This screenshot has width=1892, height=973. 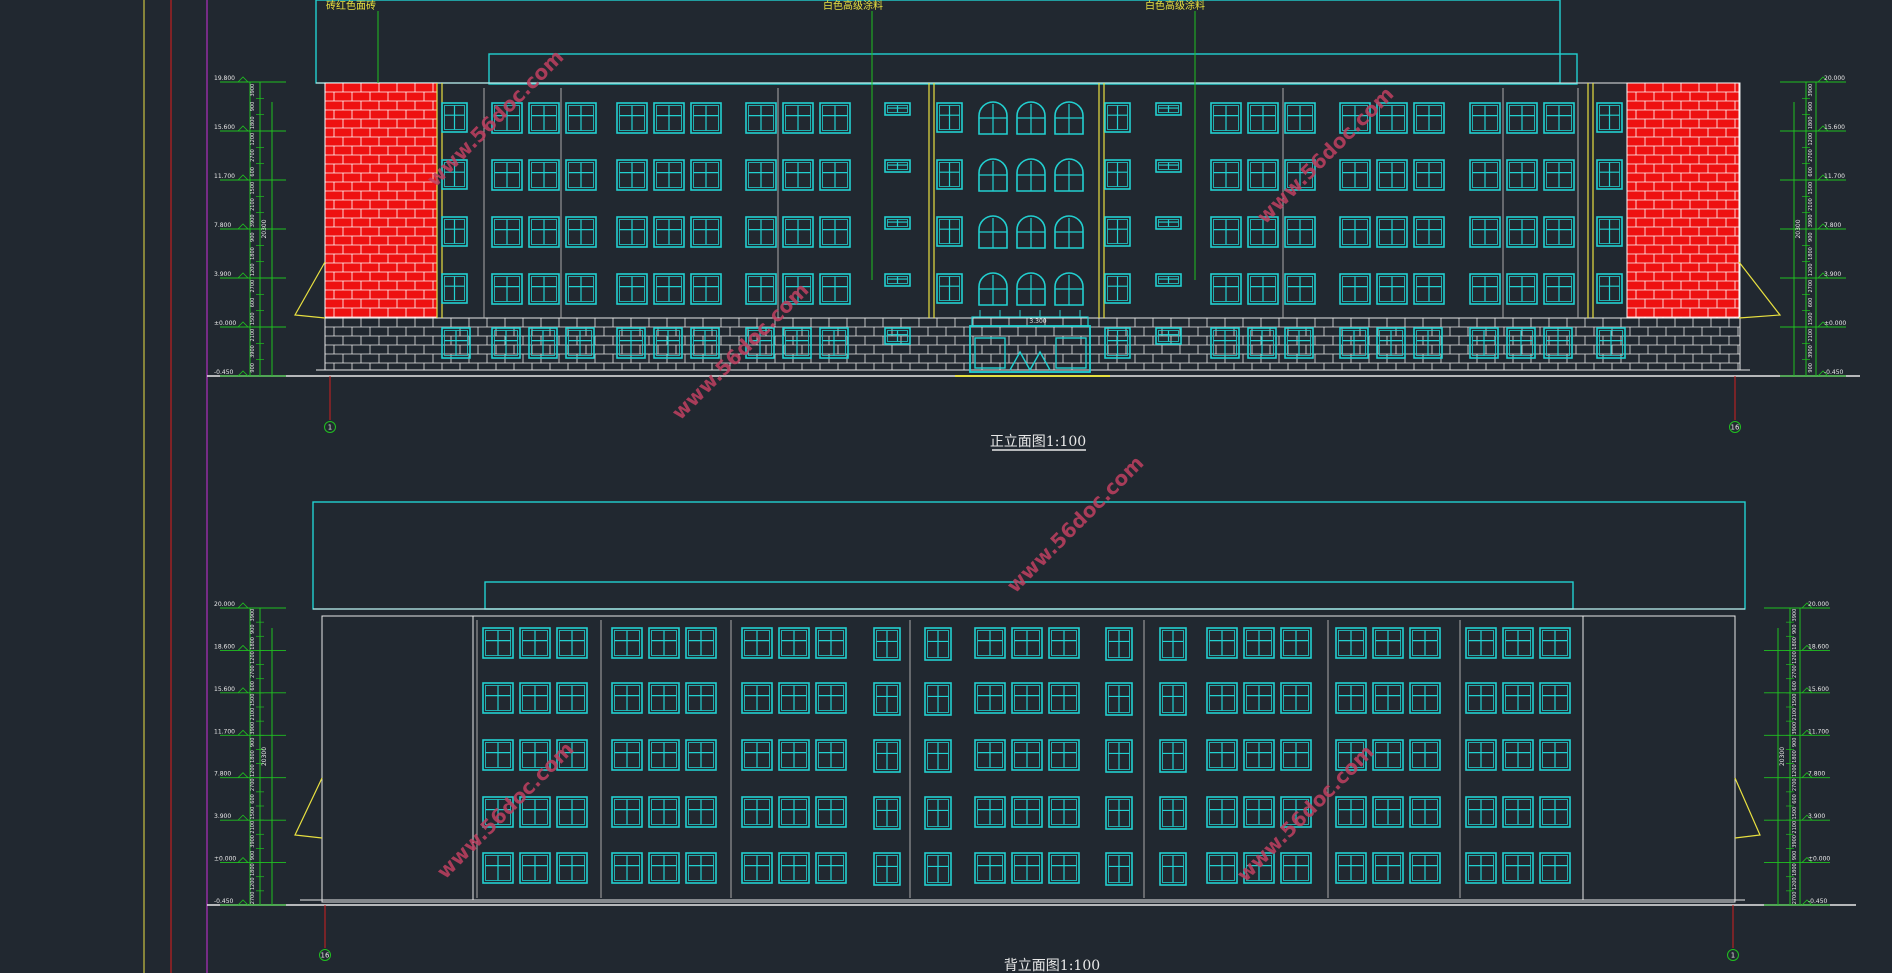 I want to click on note-brick-tile: 砖红色面砖, so click(x=351, y=6).